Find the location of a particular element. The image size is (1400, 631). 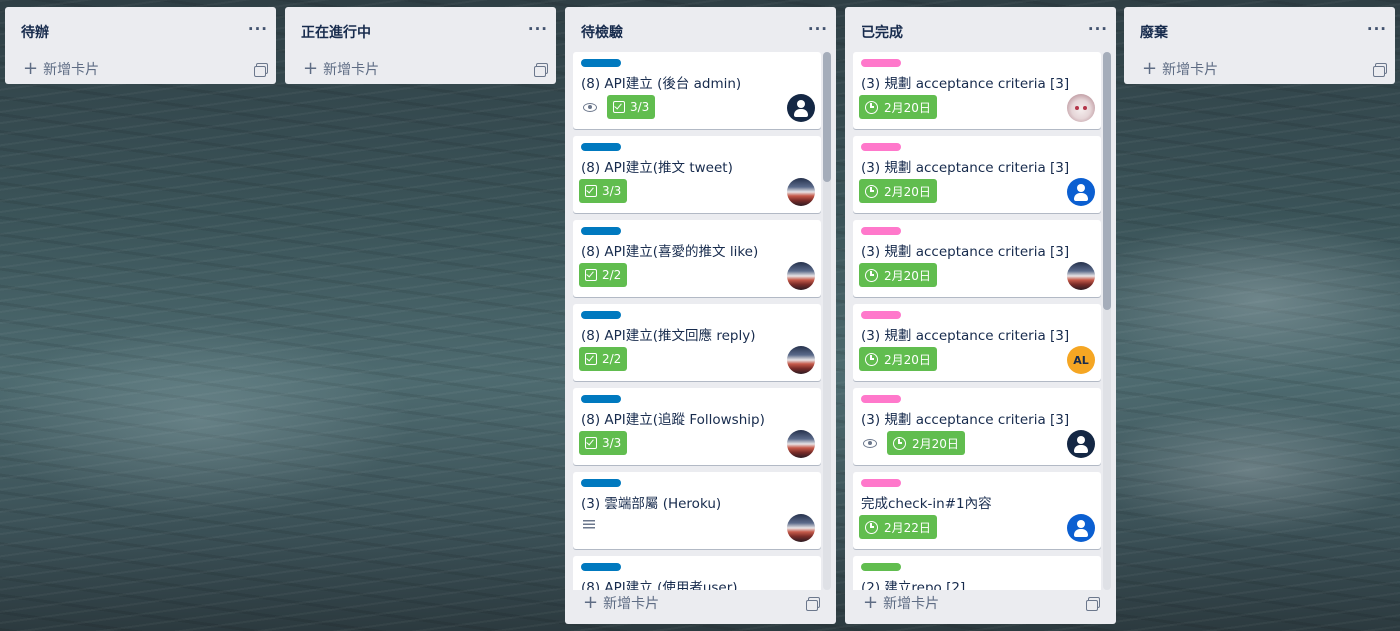

list-title: 廢棄 is located at coordinates (1154, 32).